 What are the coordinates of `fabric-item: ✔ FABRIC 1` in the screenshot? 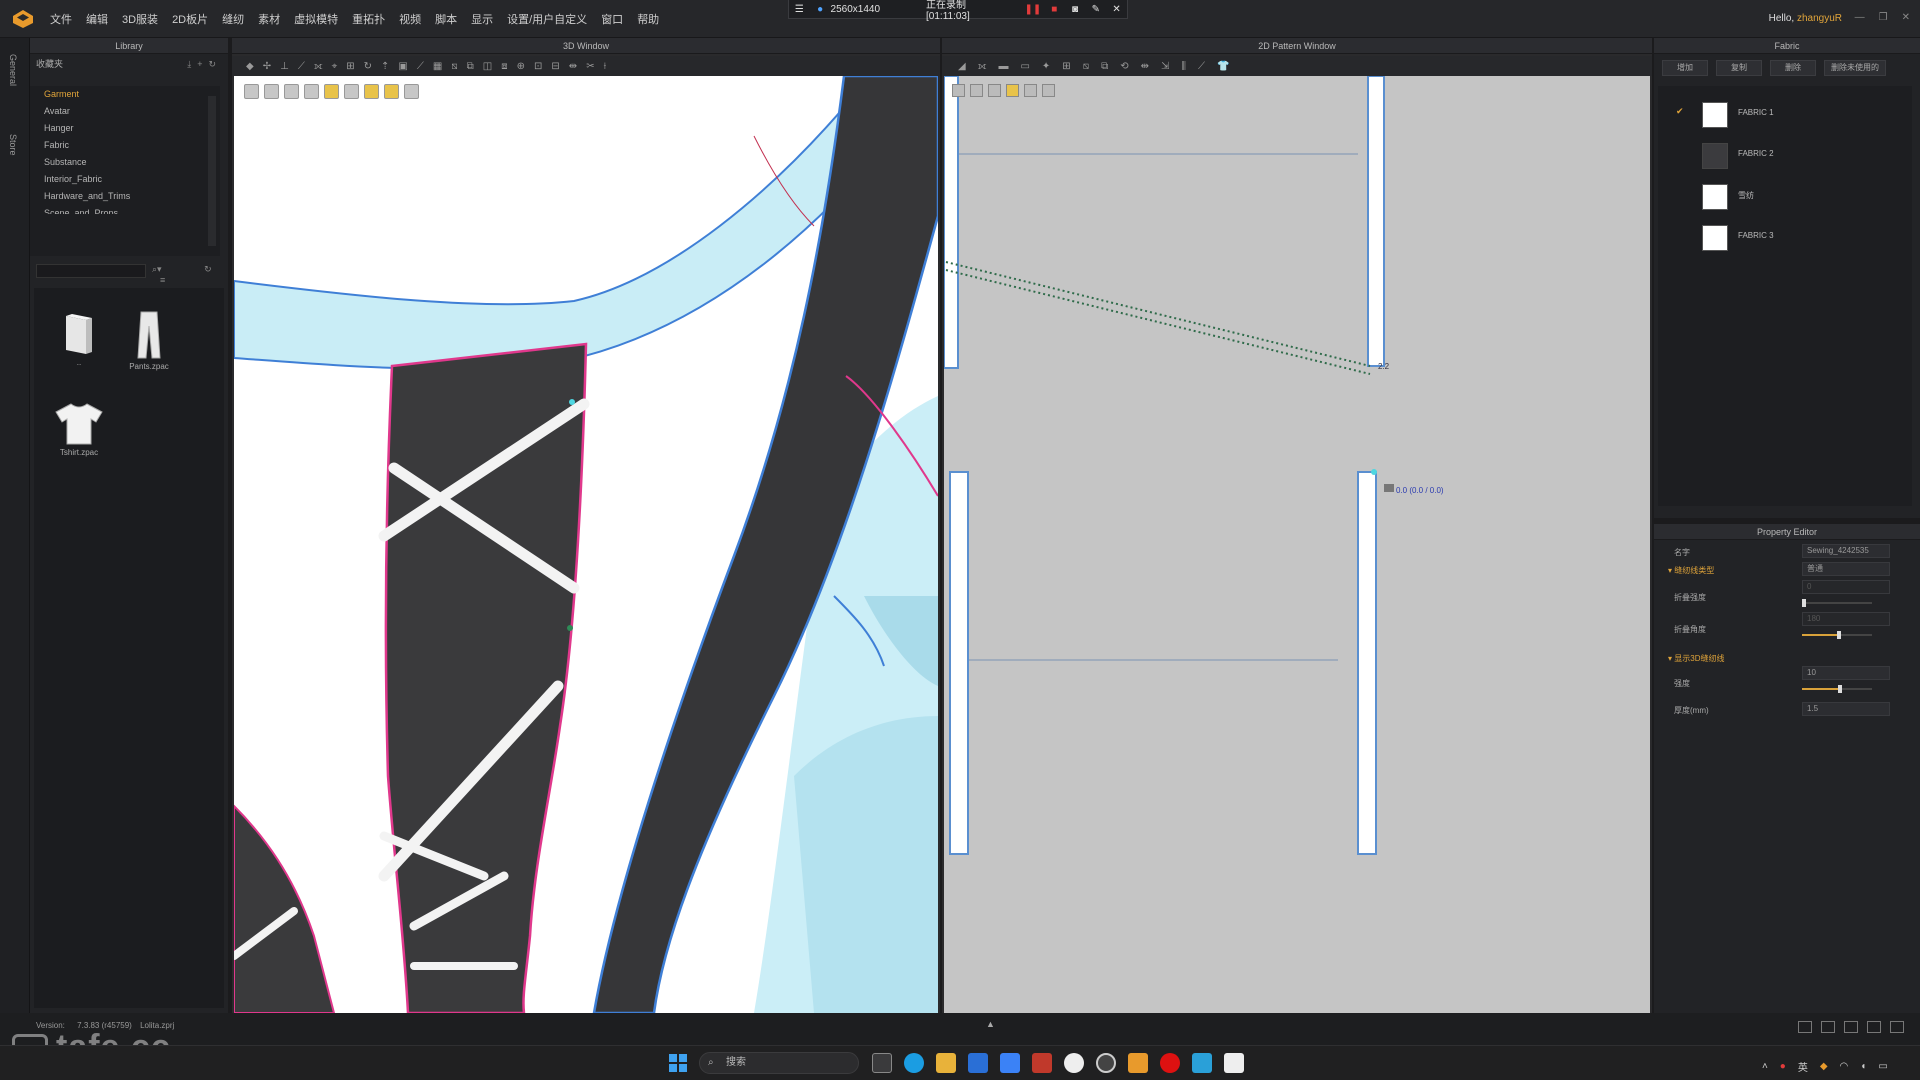 It's located at (1785, 113).